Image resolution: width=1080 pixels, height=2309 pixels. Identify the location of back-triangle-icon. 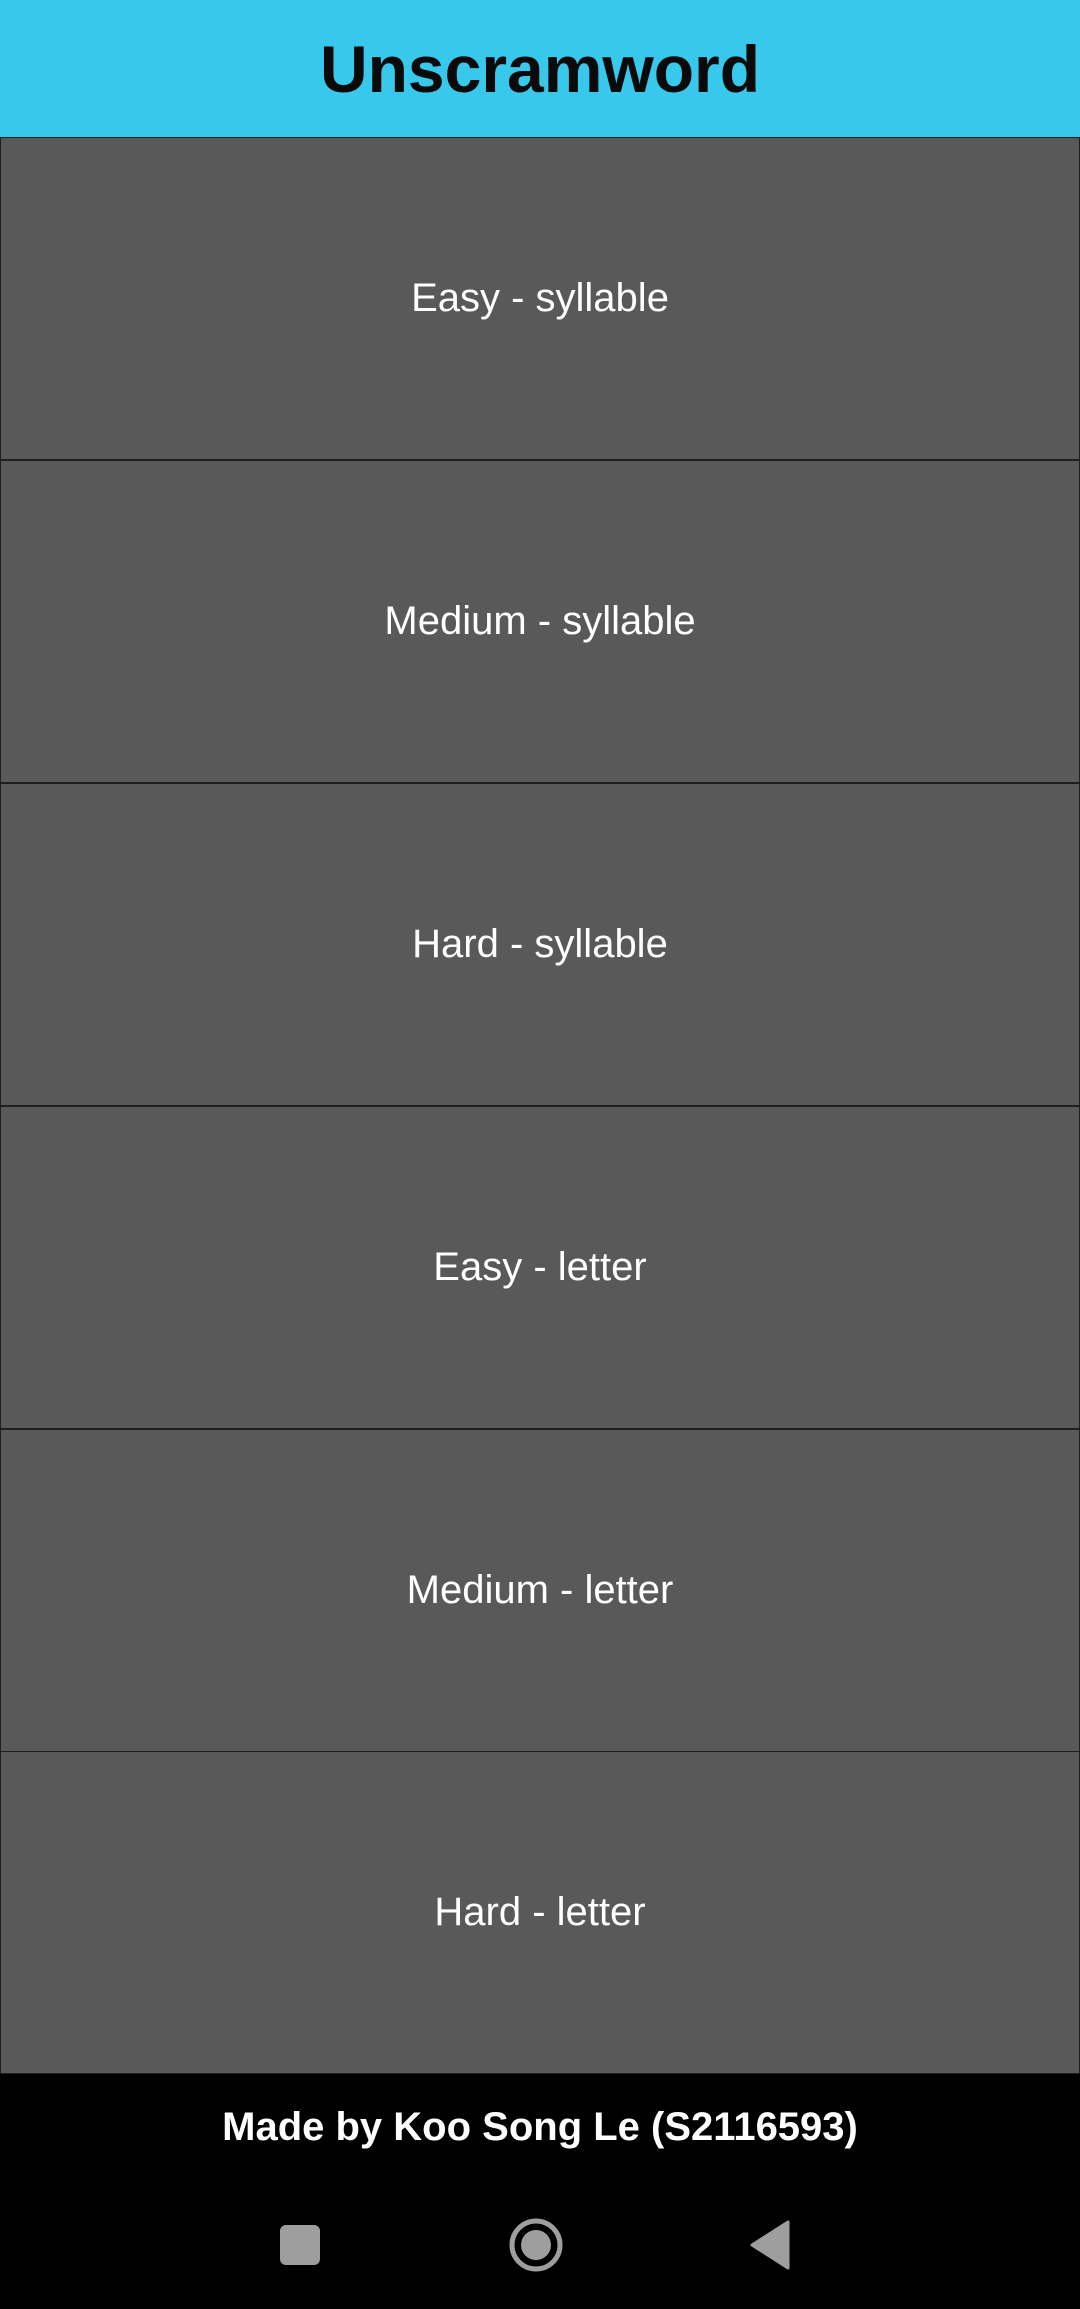
(770, 2244).